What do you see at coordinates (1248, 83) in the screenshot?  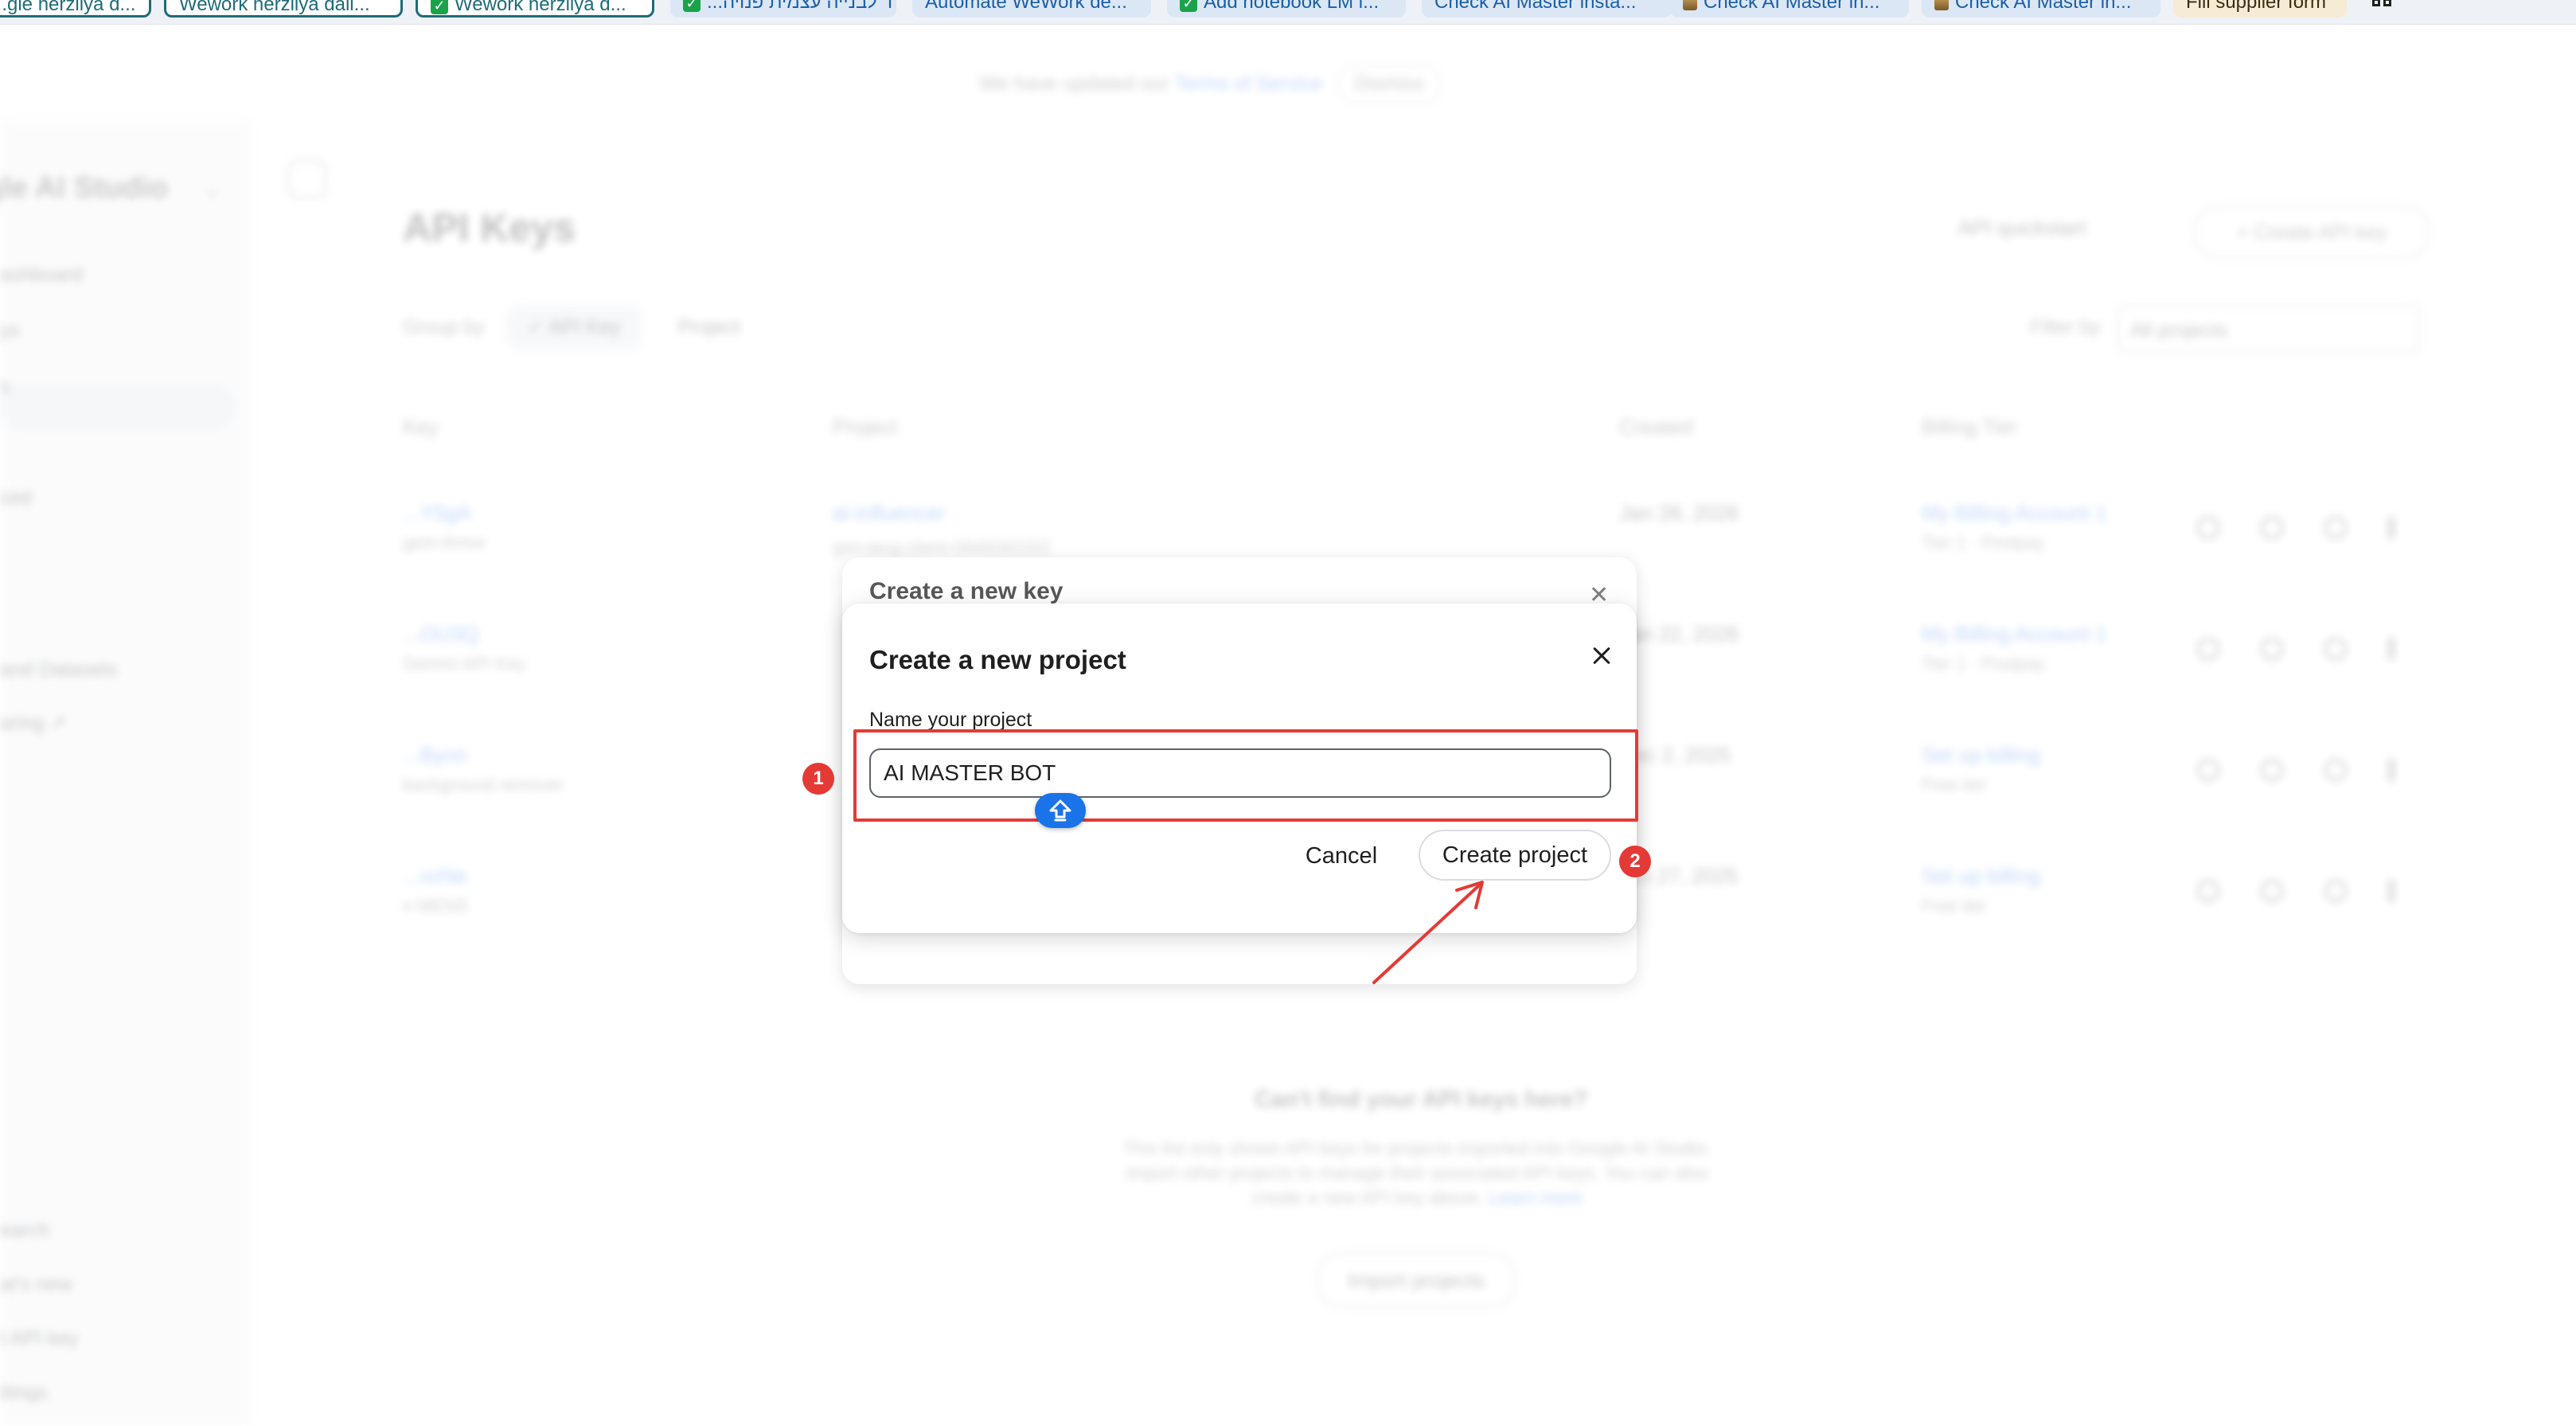 I see `terms-link: Terms of Service` at bounding box center [1248, 83].